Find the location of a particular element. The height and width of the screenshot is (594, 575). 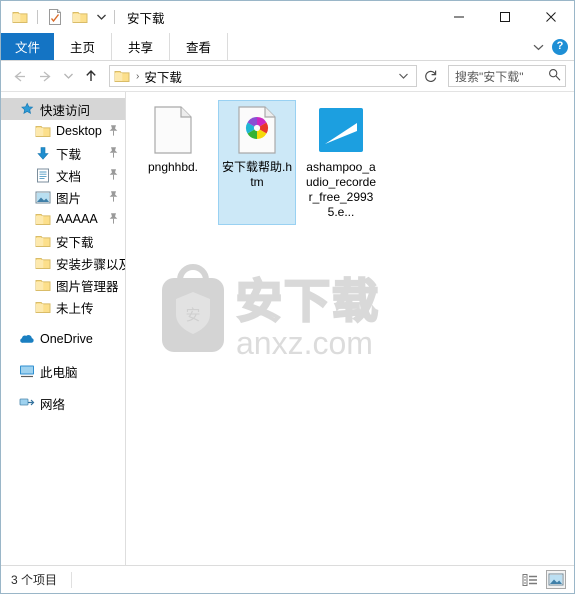

large-icons-view-button is located at coordinates (556, 579).